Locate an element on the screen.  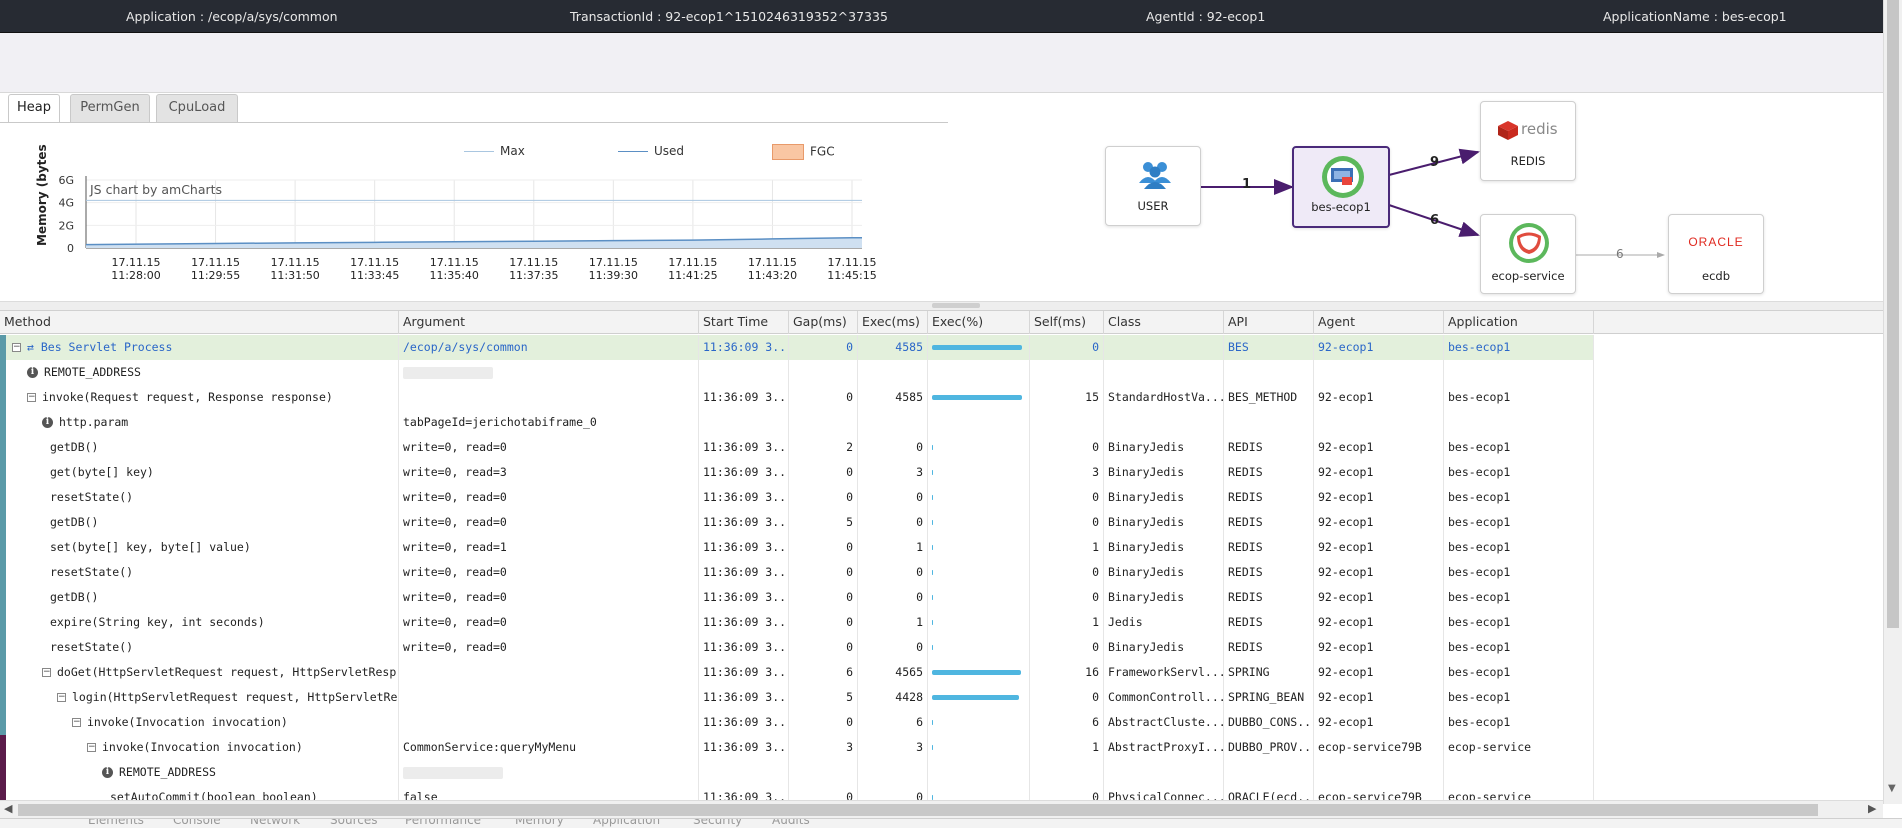
vertical-scrollbar: ▼ is located at coordinates (1892, 402).